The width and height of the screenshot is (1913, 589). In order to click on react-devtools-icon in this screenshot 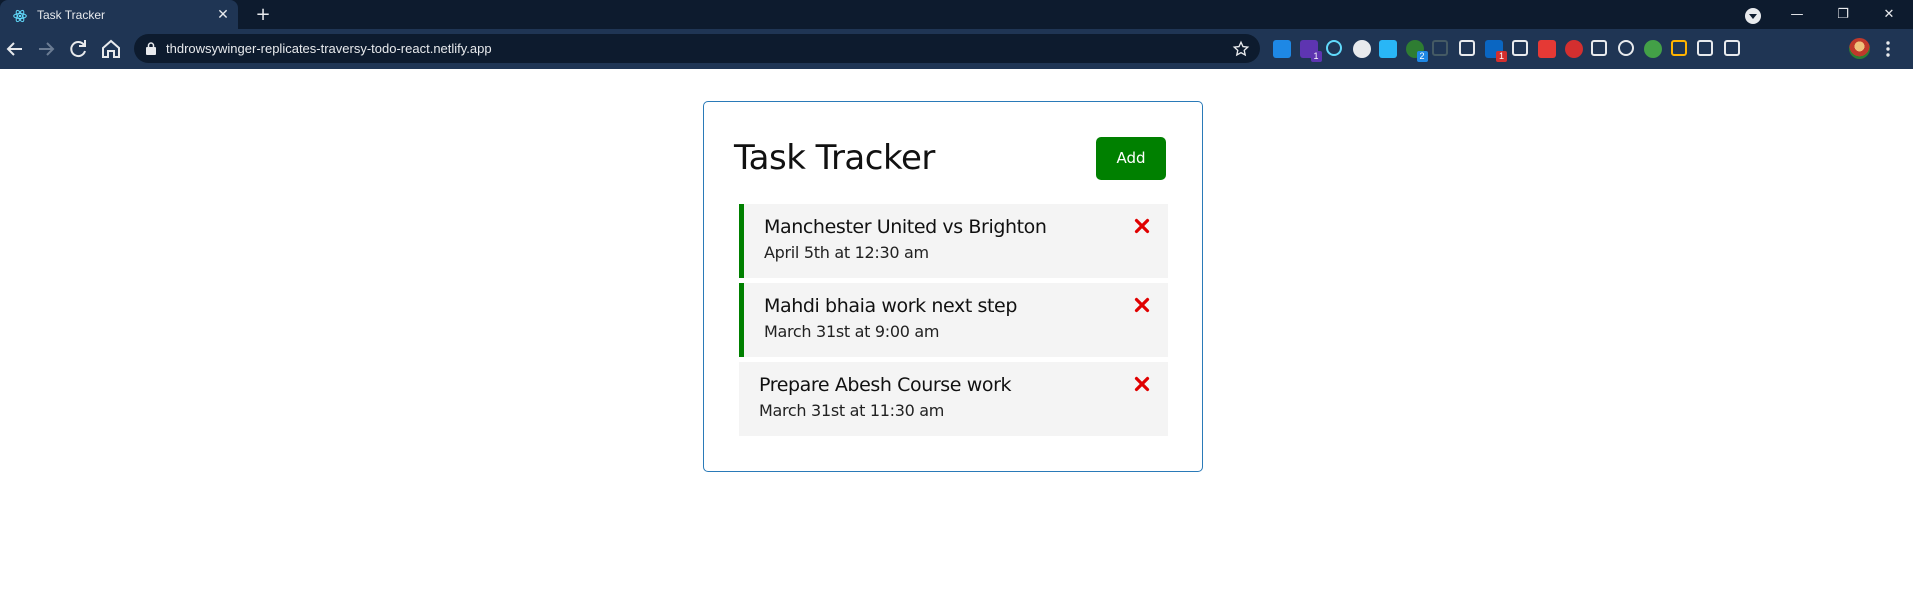, I will do `click(1334, 48)`.